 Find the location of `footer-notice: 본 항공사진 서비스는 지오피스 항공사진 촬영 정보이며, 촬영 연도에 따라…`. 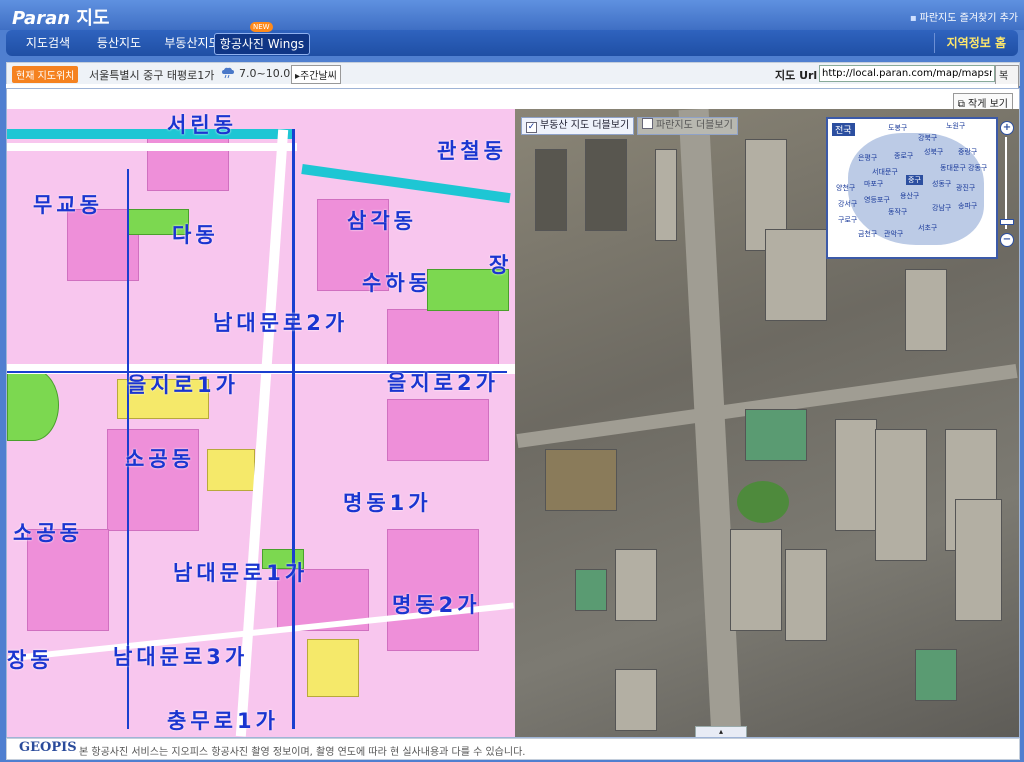

footer-notice: 본 항공사진 서비스는 지오피스 항공사진 촬영 정보이며, 촬영 연도에 따라… is located at coordinates (302, 752).